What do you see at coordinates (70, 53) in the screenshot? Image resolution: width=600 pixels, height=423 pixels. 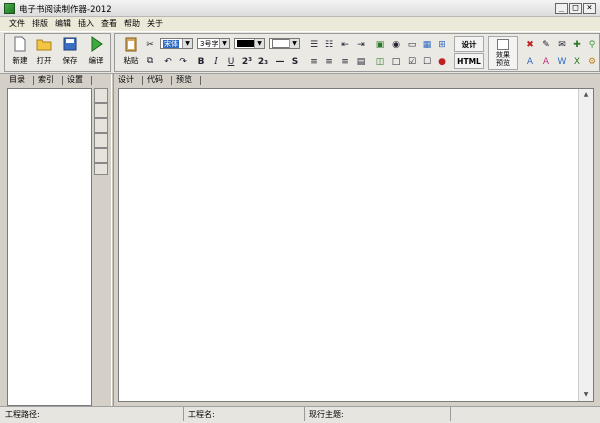 I see `save-button: 保存` at bounding box center [70, 53].